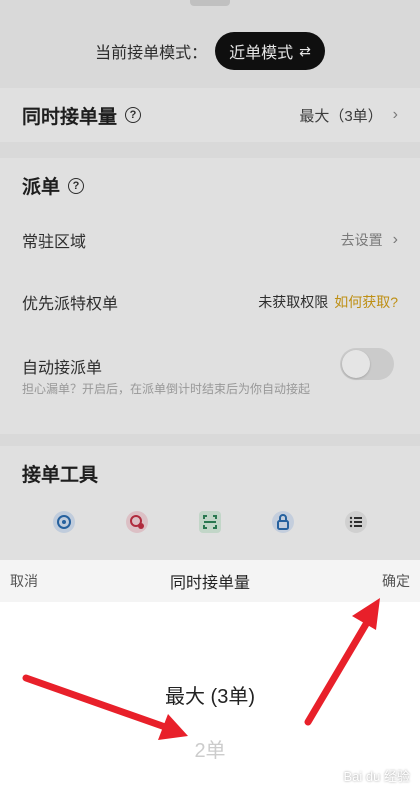 Image resolution: width=420 pixels, height=799 pixels. I want to click on picker-option-2: 2单, so click(210, 748).